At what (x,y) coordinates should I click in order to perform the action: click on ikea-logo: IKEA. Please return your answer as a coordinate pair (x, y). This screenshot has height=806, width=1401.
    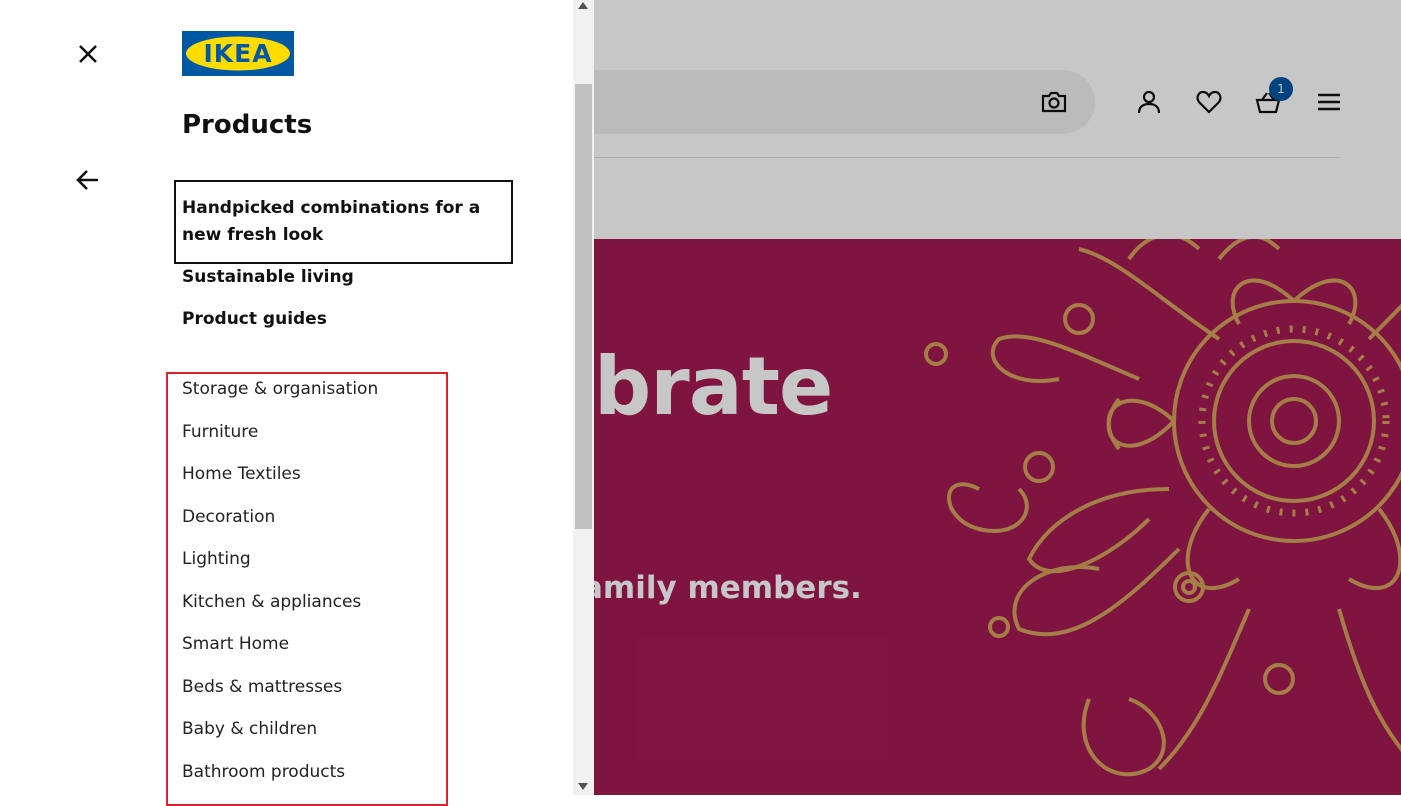
    Looking at the image, I should click on (238, 53).